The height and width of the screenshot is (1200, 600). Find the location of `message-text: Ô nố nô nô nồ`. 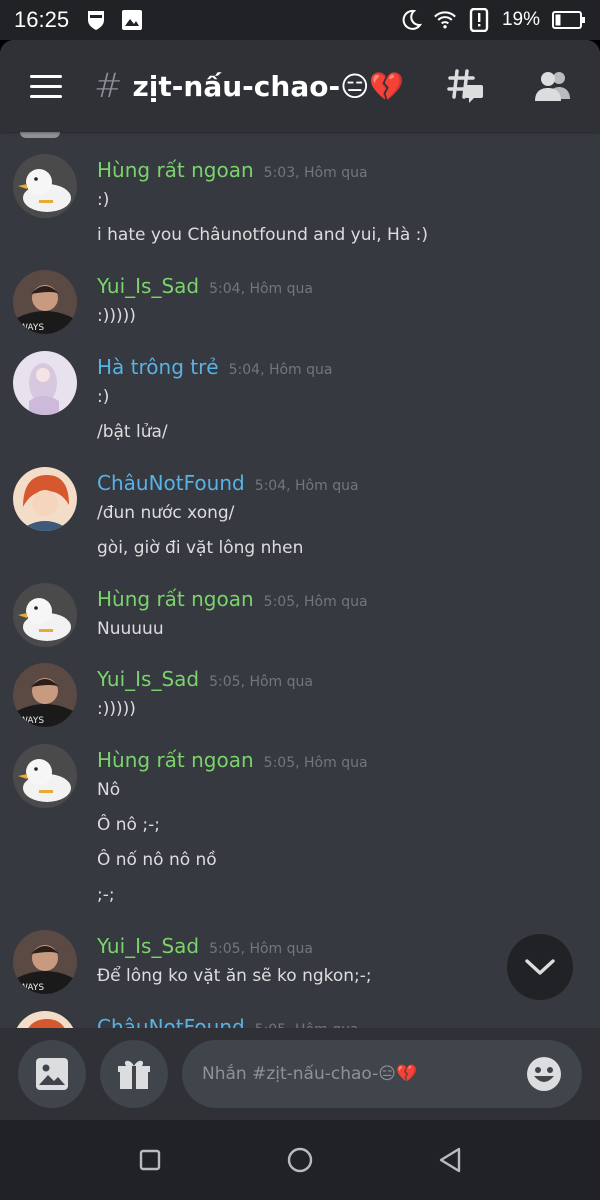

message-text: Ô nố nô nô nồ is located at coordinates (157, 860).